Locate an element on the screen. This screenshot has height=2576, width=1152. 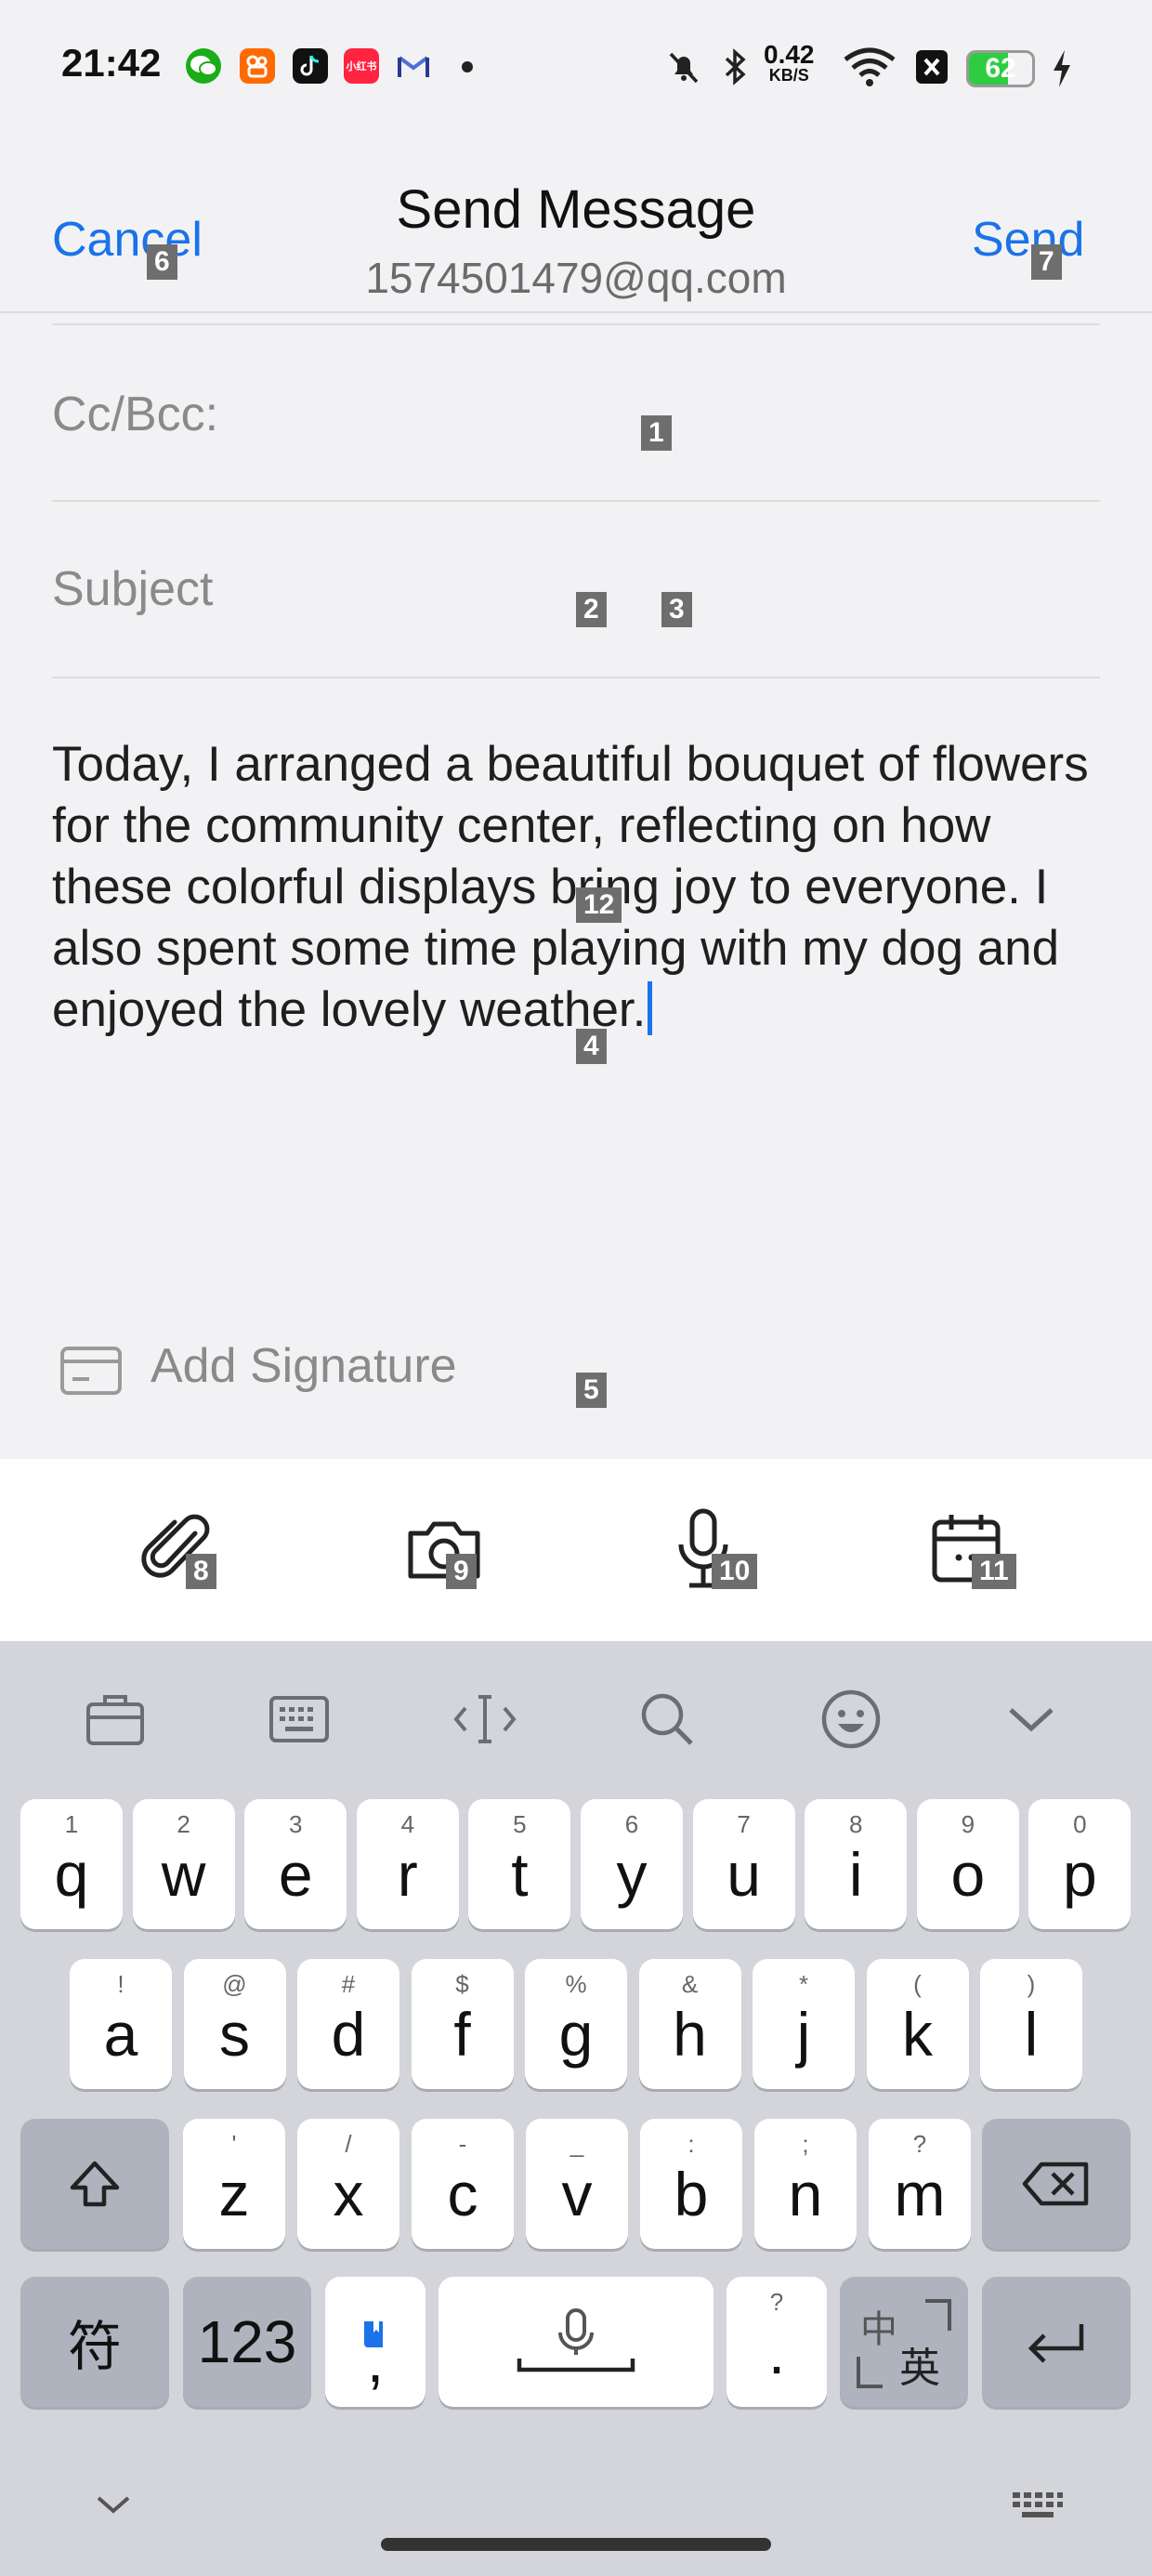
key-hint: ! is located at coordinates (121, 1984).